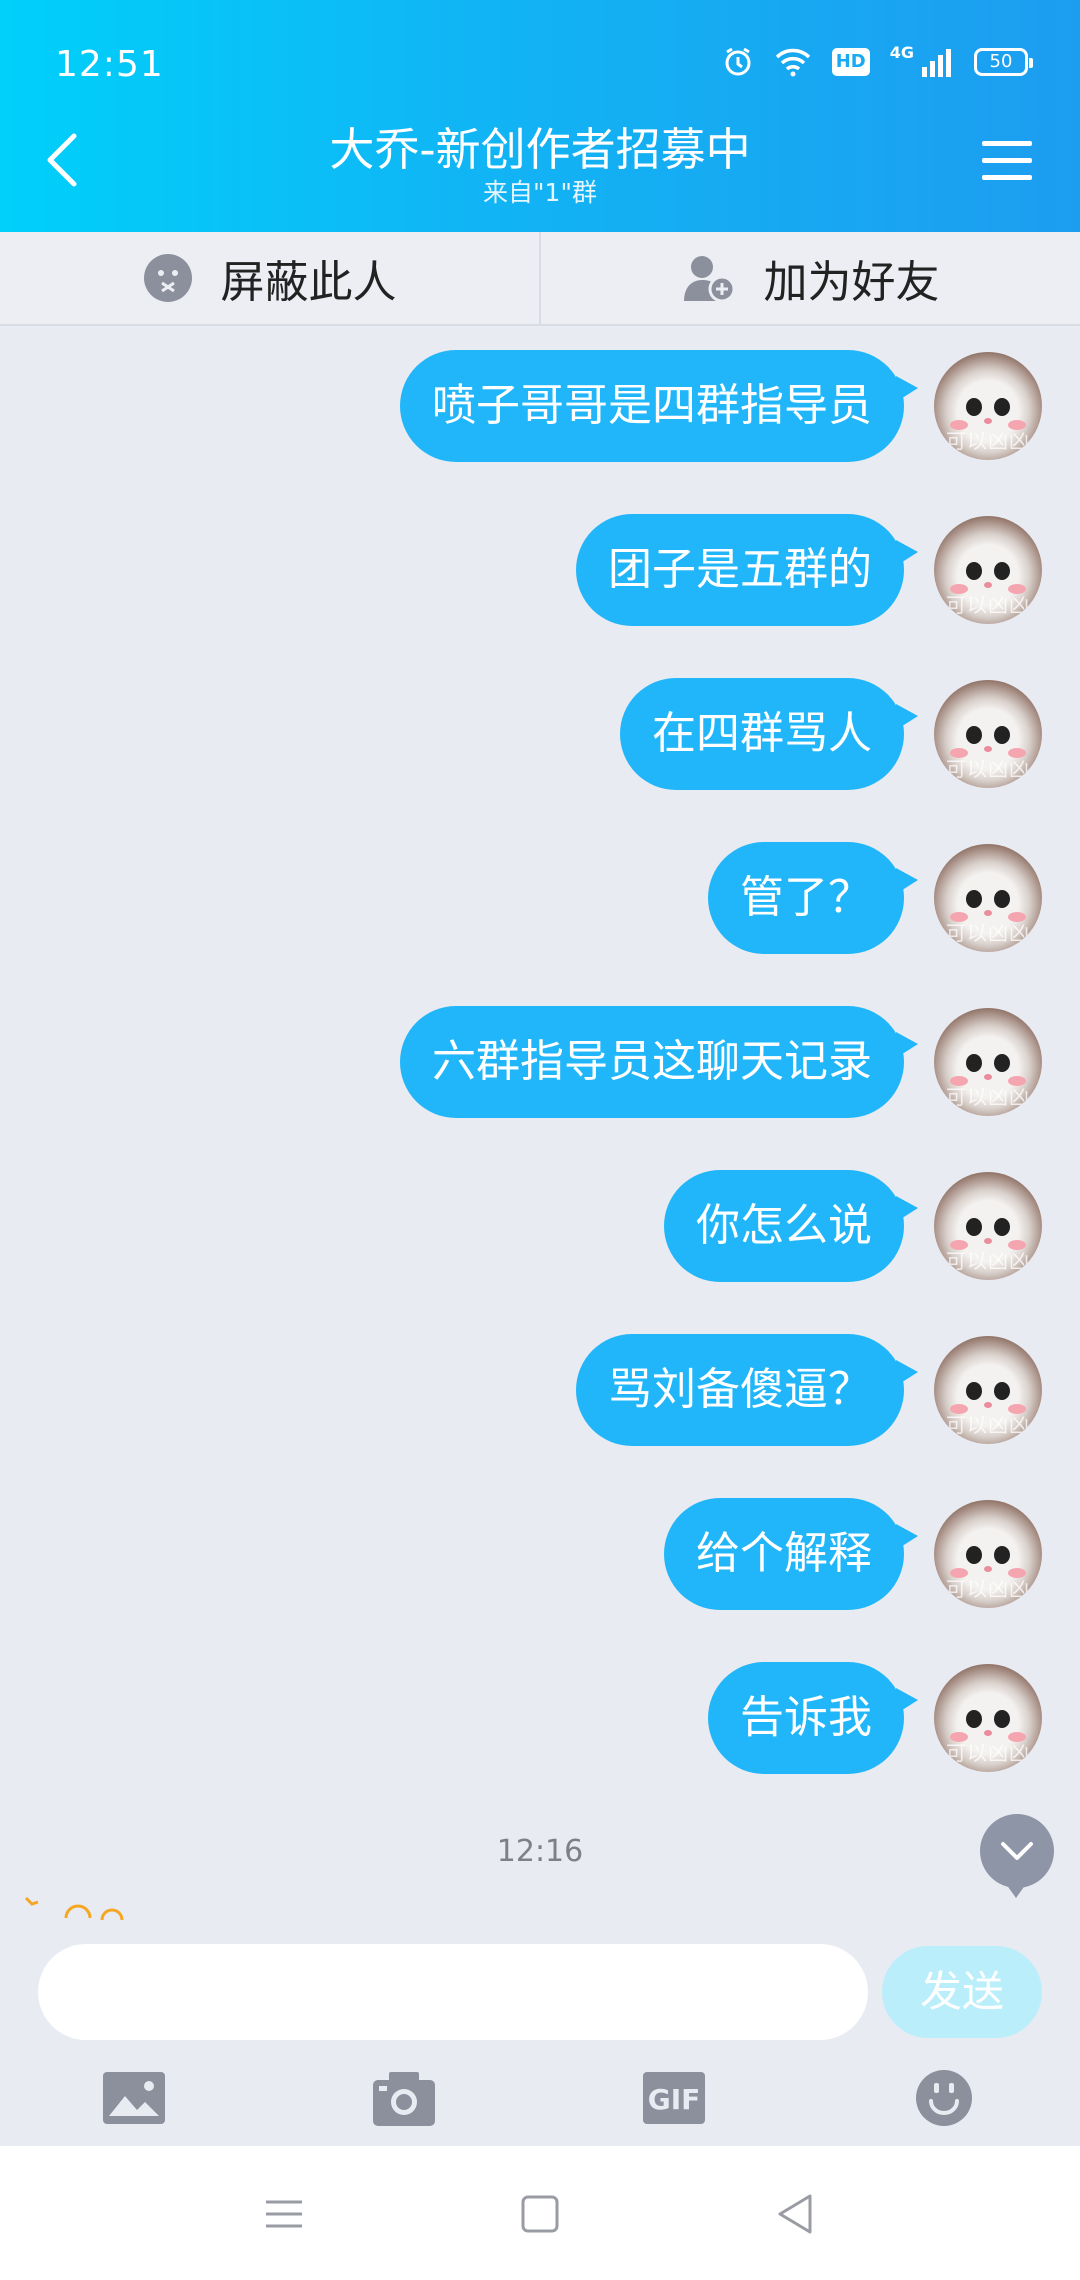 The height and width of the screenshot is (2280, 1080). Describe the element at coordinates (540, 149) in the screenshot. I see `chat-title: 大乔-新创作者招募中` at that location.